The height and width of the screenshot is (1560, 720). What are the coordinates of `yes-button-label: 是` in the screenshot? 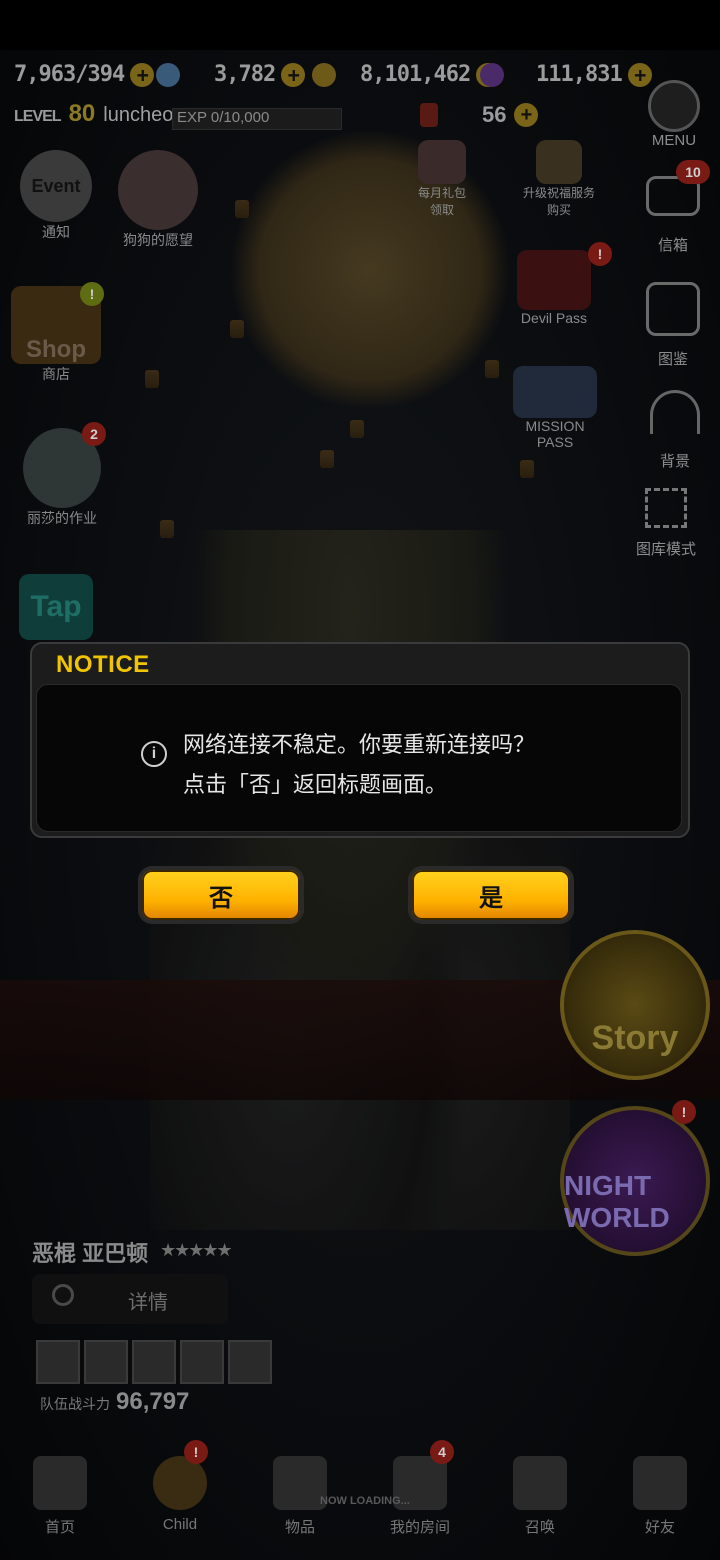 It's located at (491, 895).